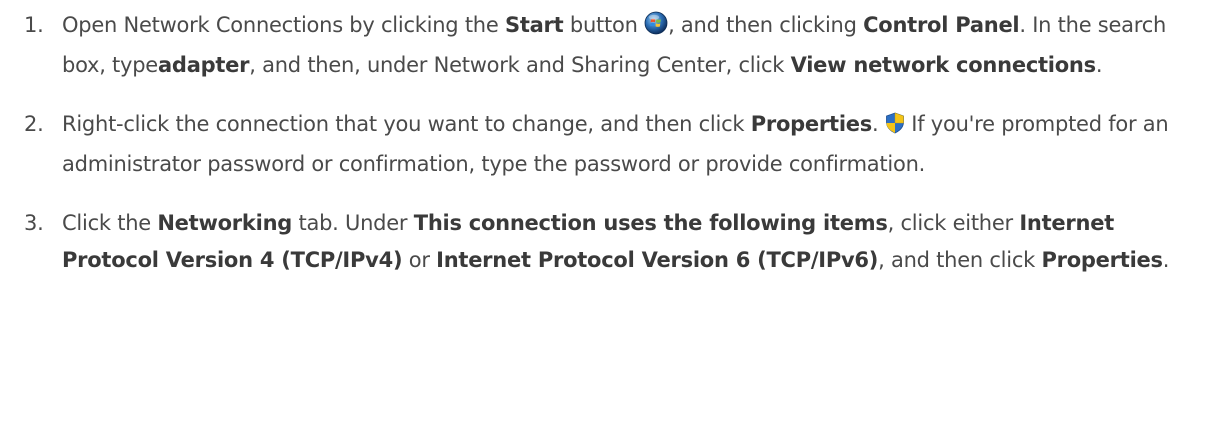 Image resolution: width=1222 pixels, height=422 pixels. What do you see at coordinates (110, 223) in the screenshot?
I see `step-text: Click the` at bounding box center [110, 223].